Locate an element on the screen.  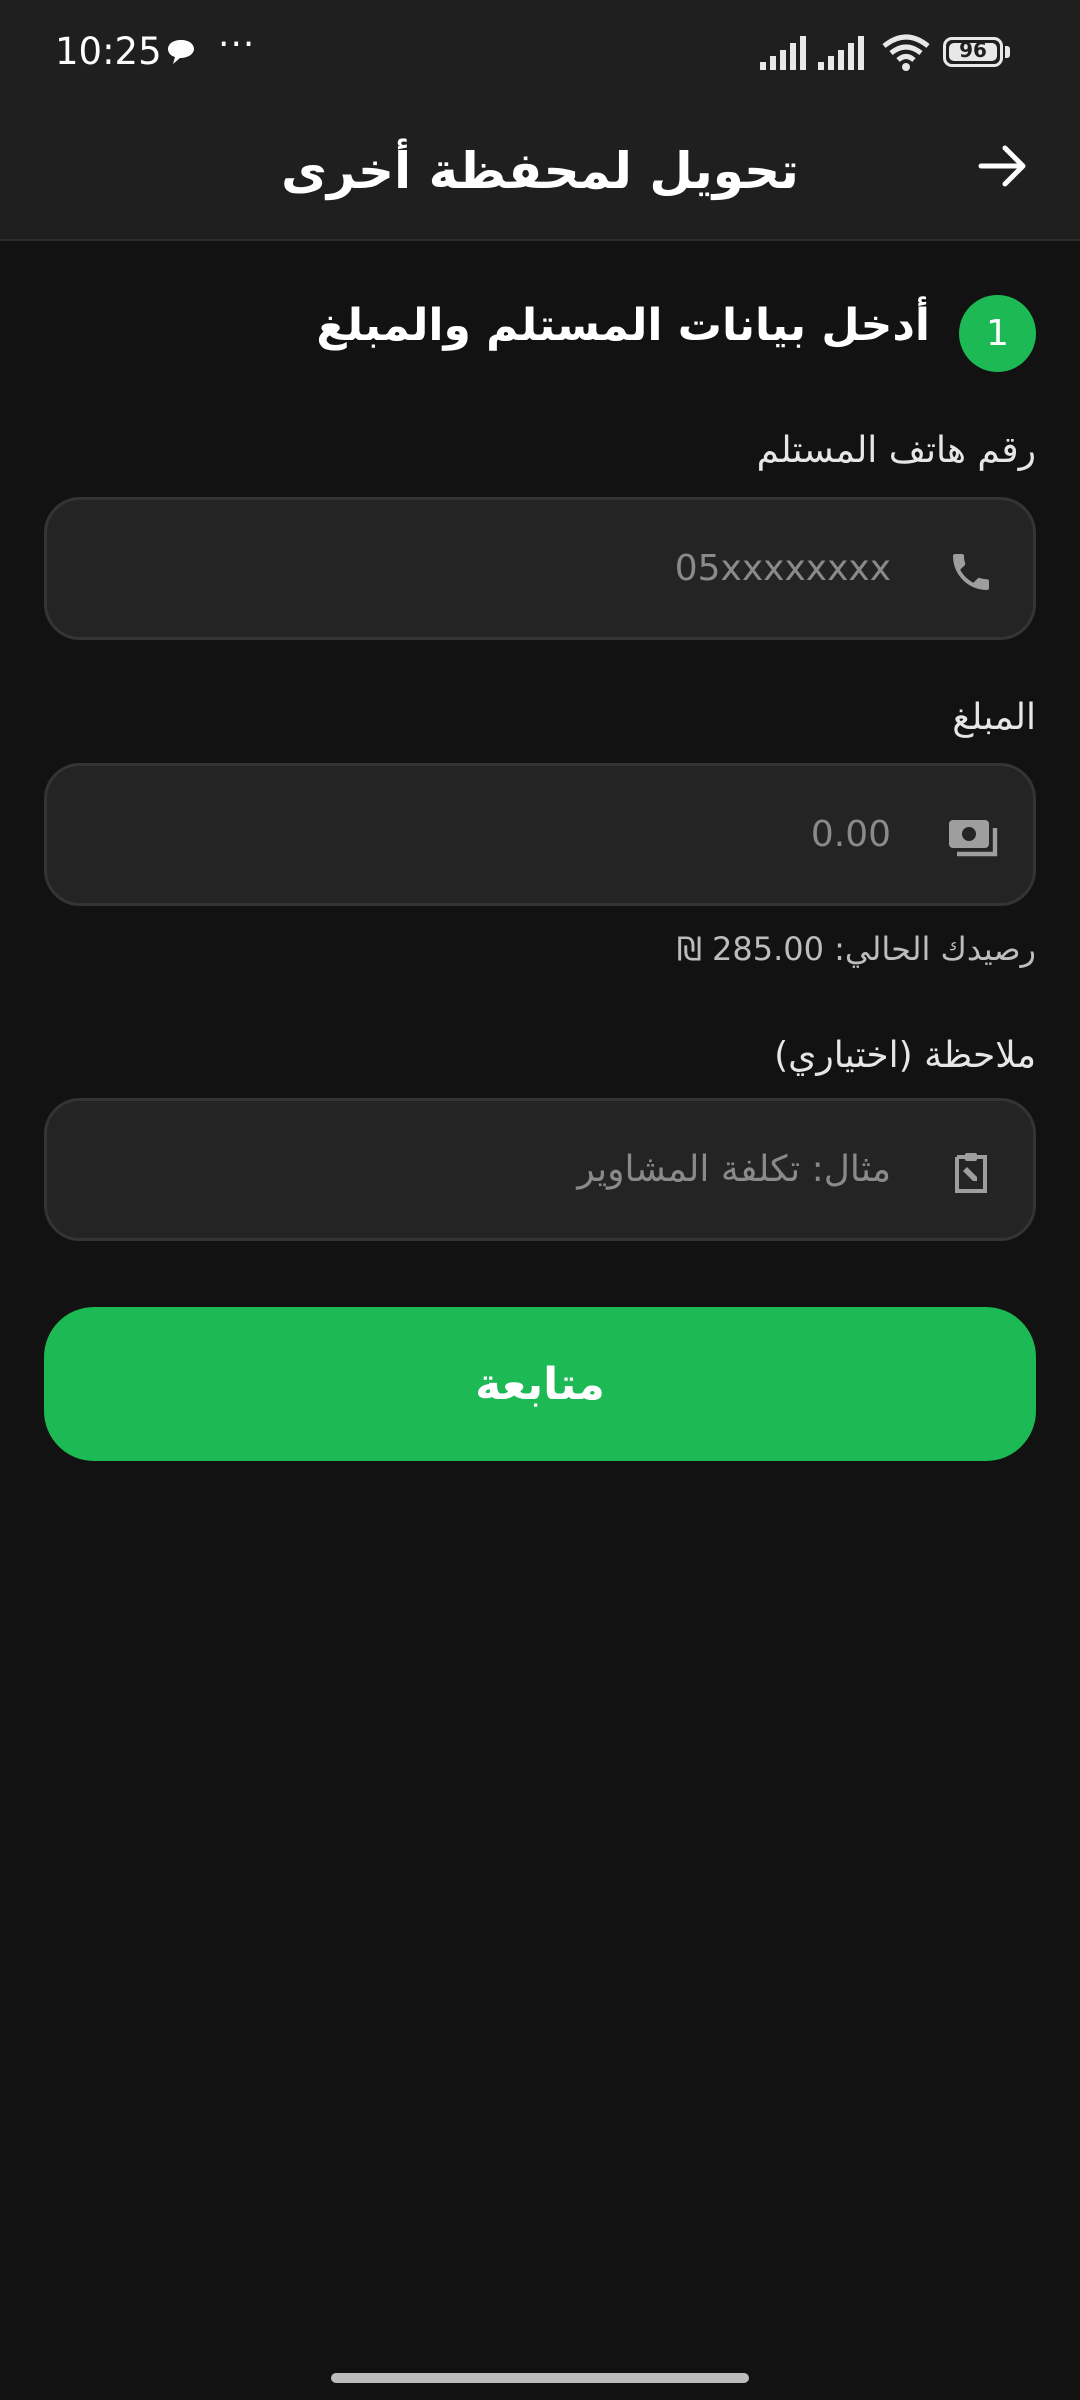
battery-level: 96 is located at coordinates (973, 50).